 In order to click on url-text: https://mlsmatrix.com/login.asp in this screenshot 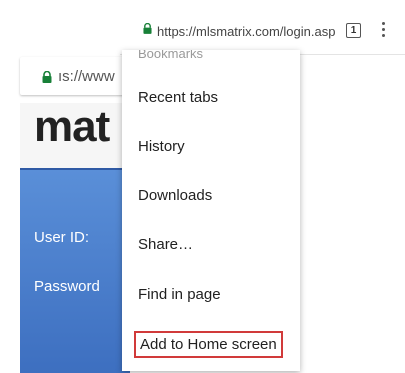, I will do `click(246, 31)`.